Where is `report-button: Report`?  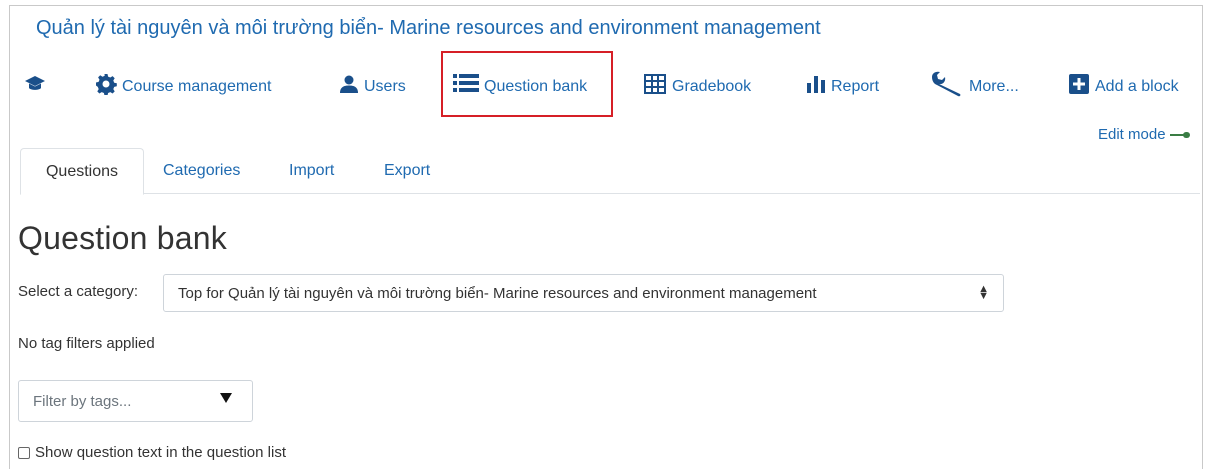
report-button: Report is located at coordinates (842, 84).